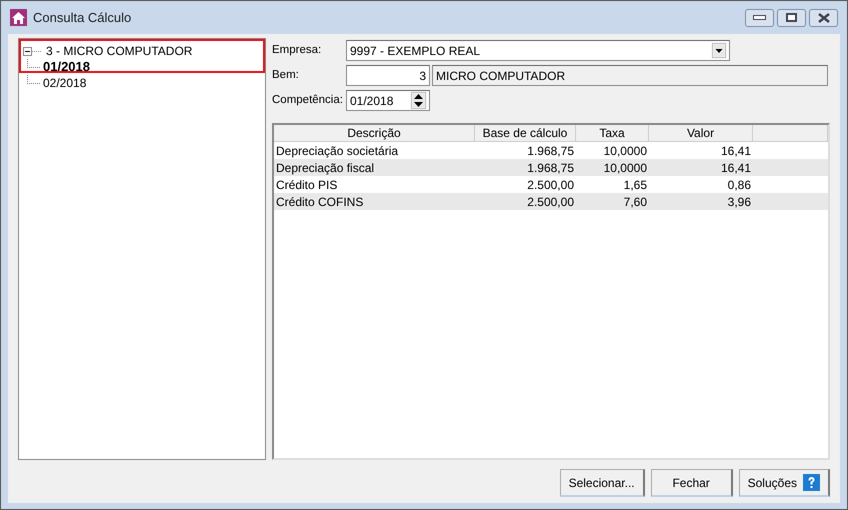 The width and height of the screenshot is (848, 510). Describe the element at coordinates (538, 50) in the screenshot. I see `empresa-dropdown: 9997 - EXEMPLO REAL` at that location.